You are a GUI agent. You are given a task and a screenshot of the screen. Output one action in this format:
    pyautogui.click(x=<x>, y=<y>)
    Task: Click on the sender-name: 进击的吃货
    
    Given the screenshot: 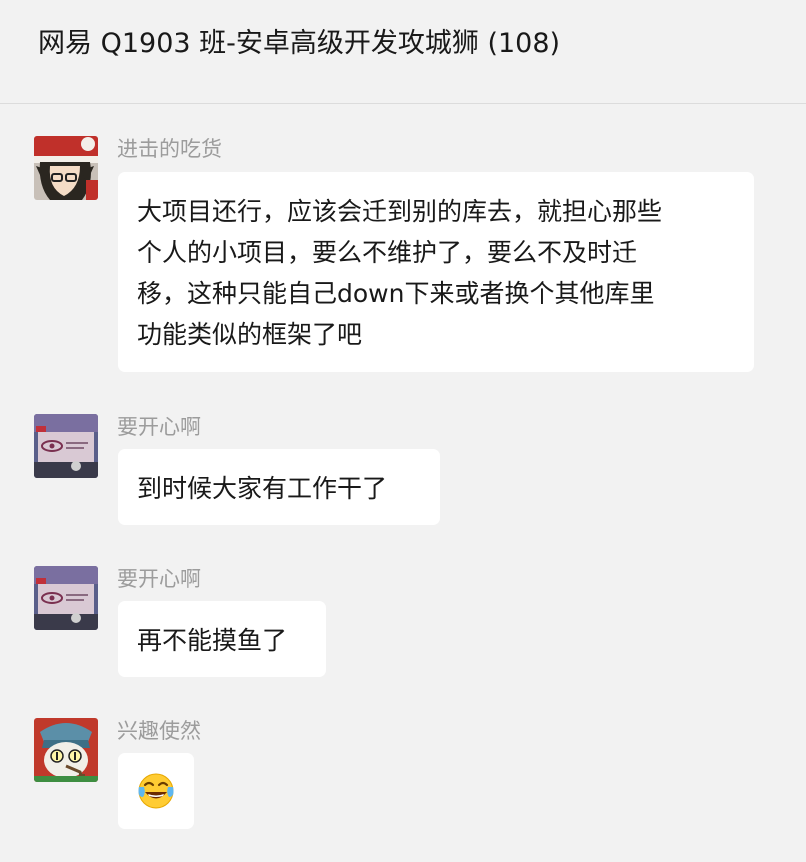 What is the action you would take?
    pyautogui.click(x=169, y=149)
    